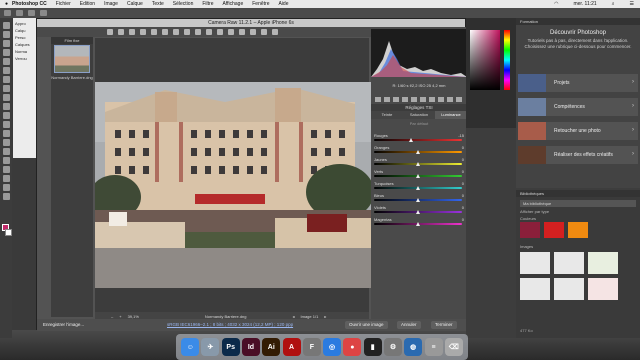 The image size is (640, 360). What do you see at coordinates (6, 133) in the screenshot?
I see `blur-icon` at bounding box center [6, 133].